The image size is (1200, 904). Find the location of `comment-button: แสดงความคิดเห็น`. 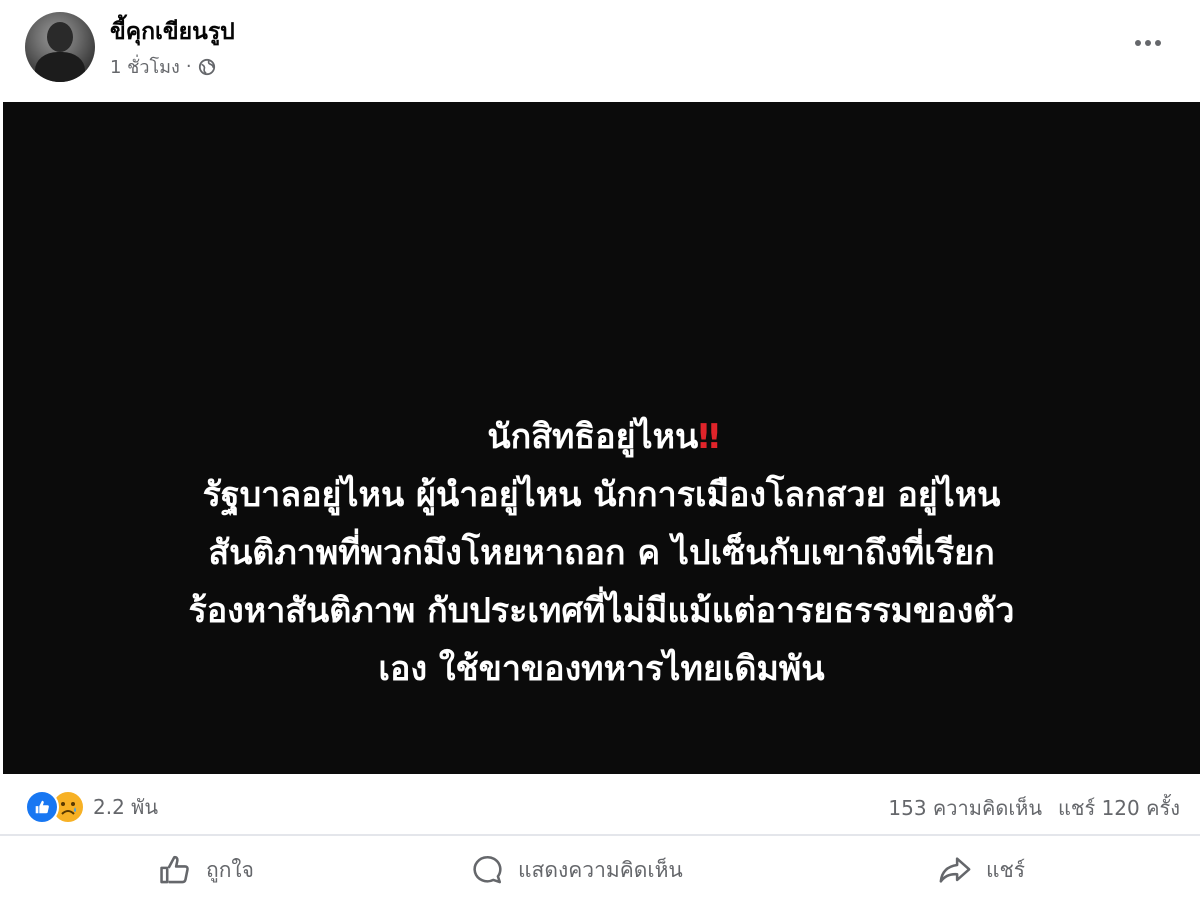

comment-button: แสดงความคิดเห็น is located at coordinates (576, 870).